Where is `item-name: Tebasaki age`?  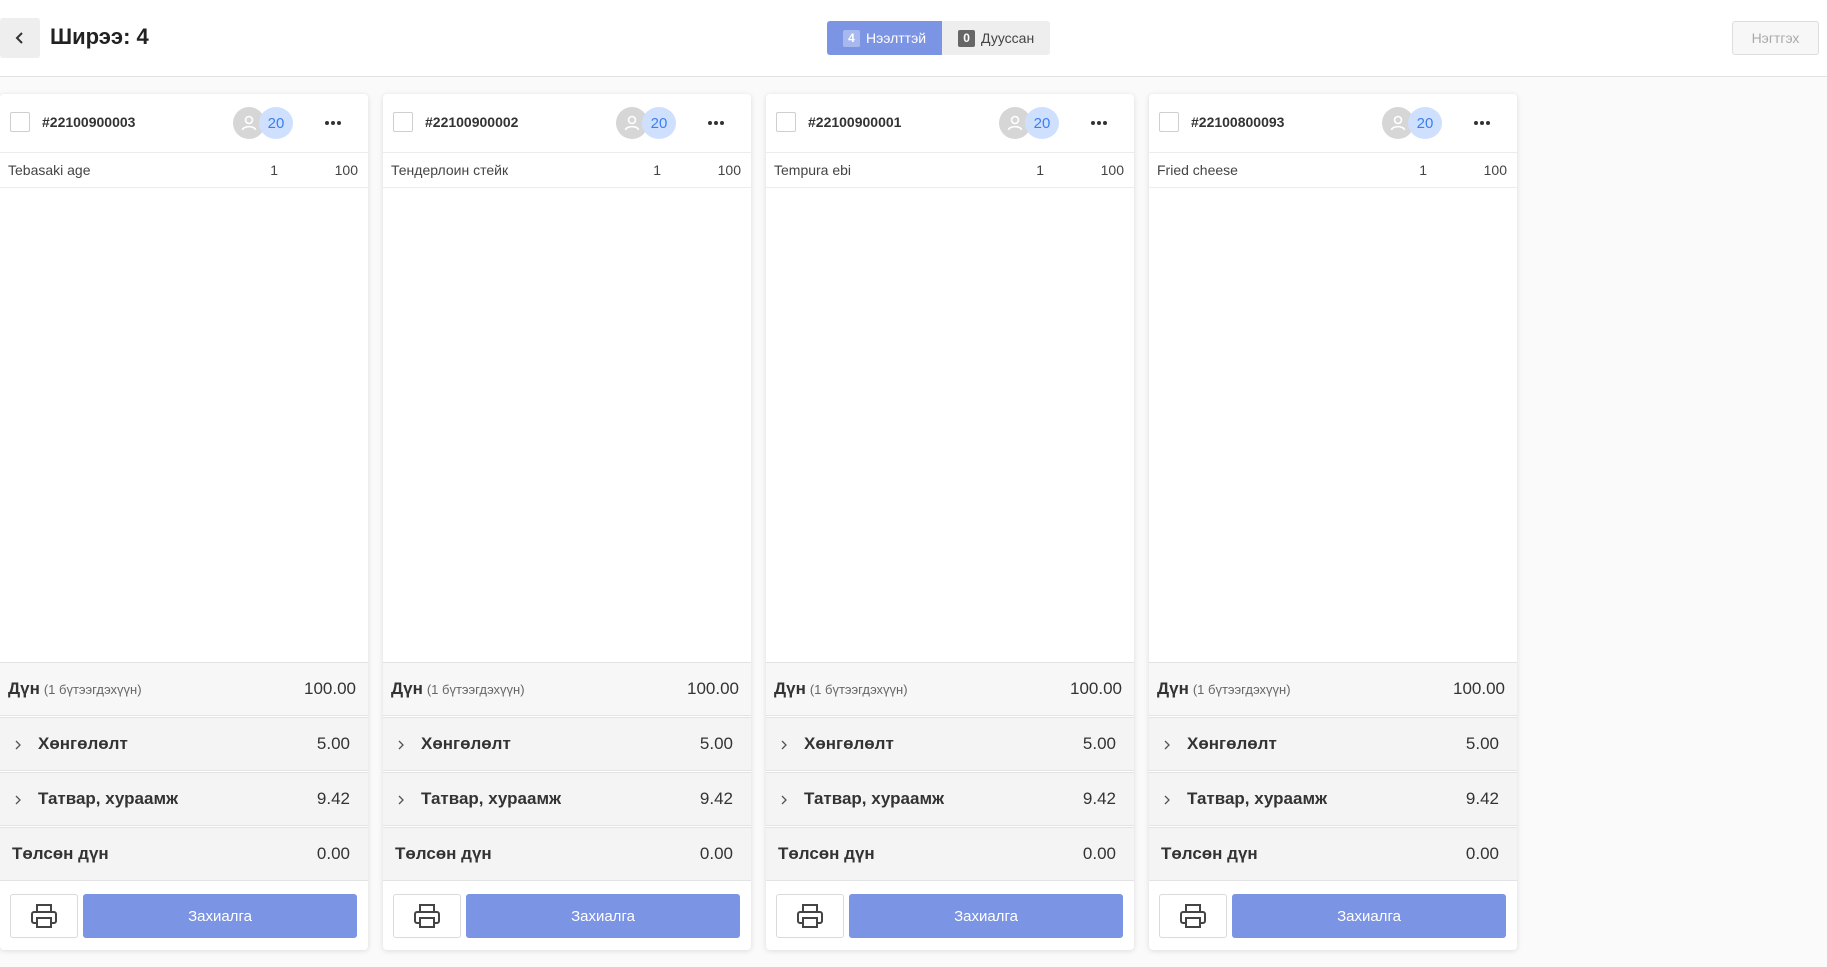 item-name: Tebasaki age is located at coordinates (49, 170).